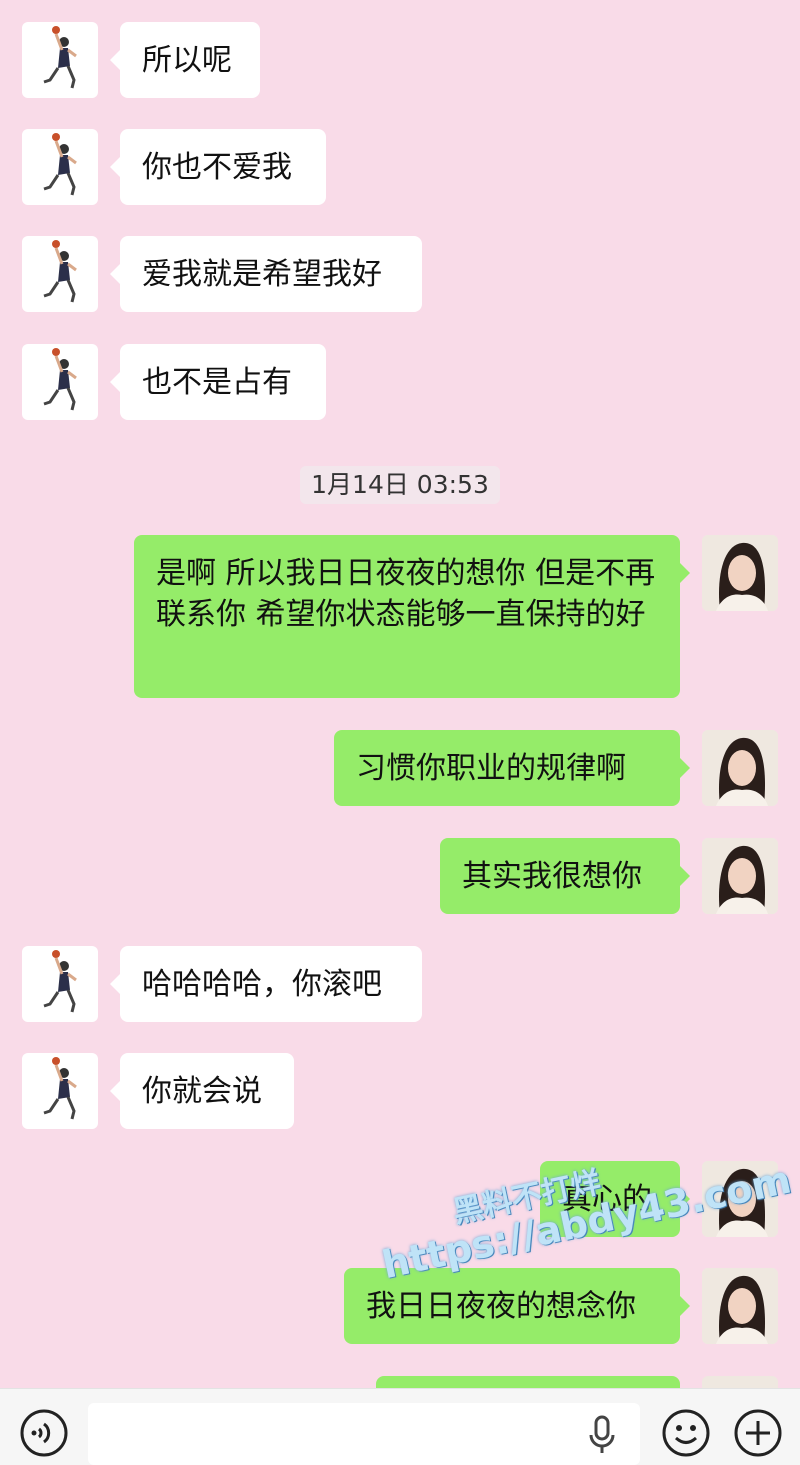 Image resolution: width=800 pixels, height=1465 pixels. I want to click on sent-message-bubble: 其实我很想你, so click(565, 876).